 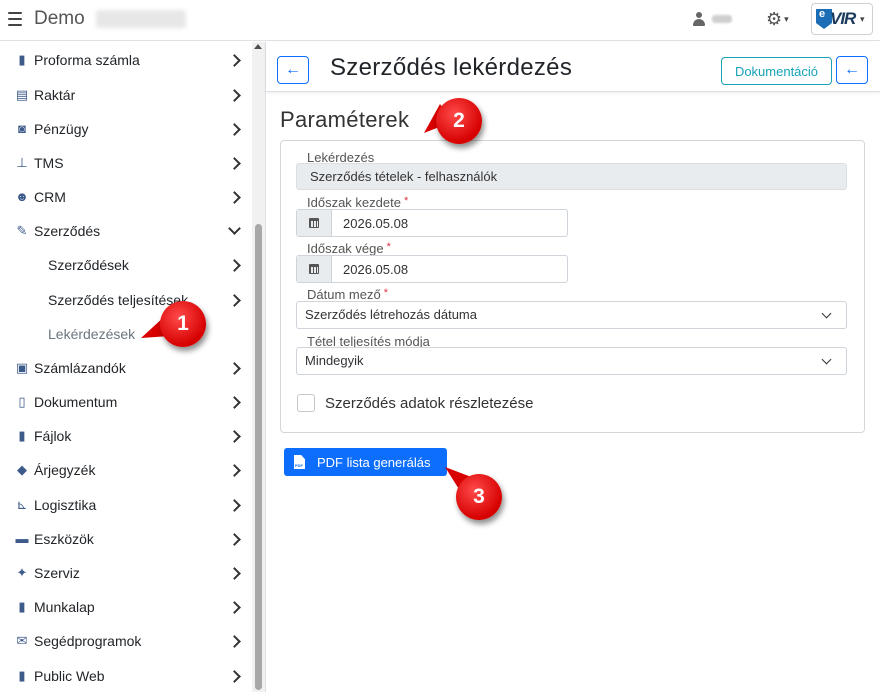 I want to click on callout-badge-1: 1, so click(x=183, y=324).